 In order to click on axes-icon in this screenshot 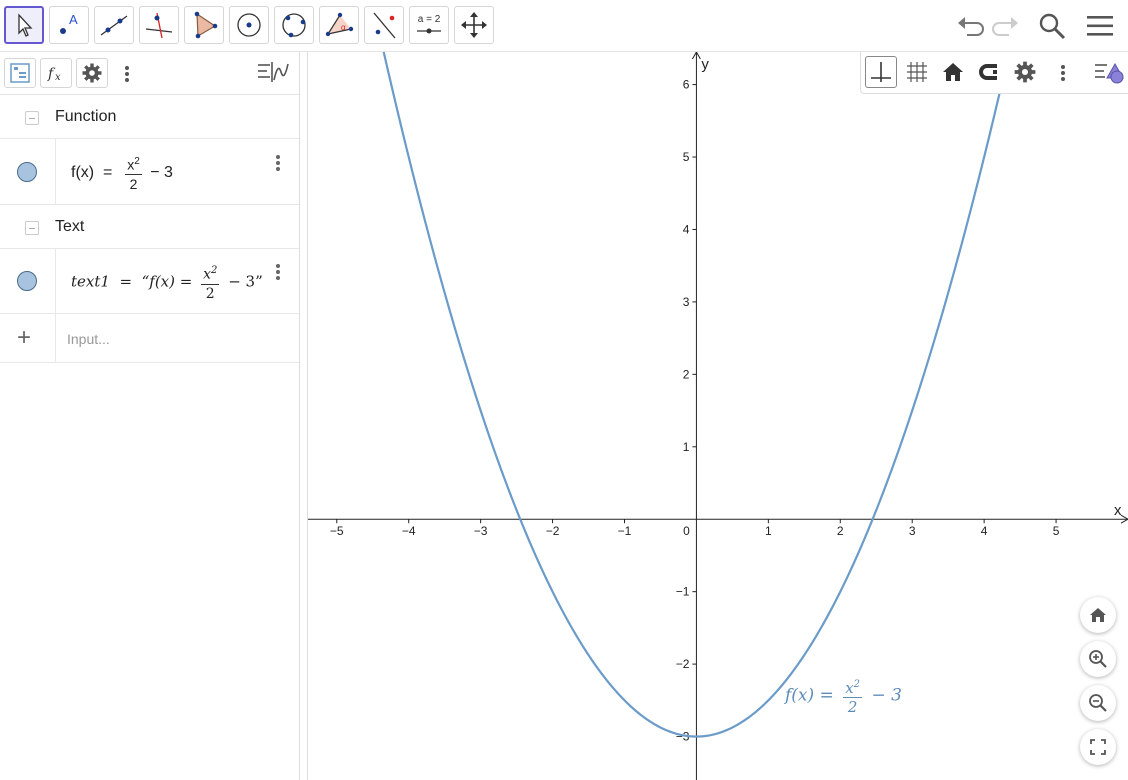, I will do `click(881, 72)`.